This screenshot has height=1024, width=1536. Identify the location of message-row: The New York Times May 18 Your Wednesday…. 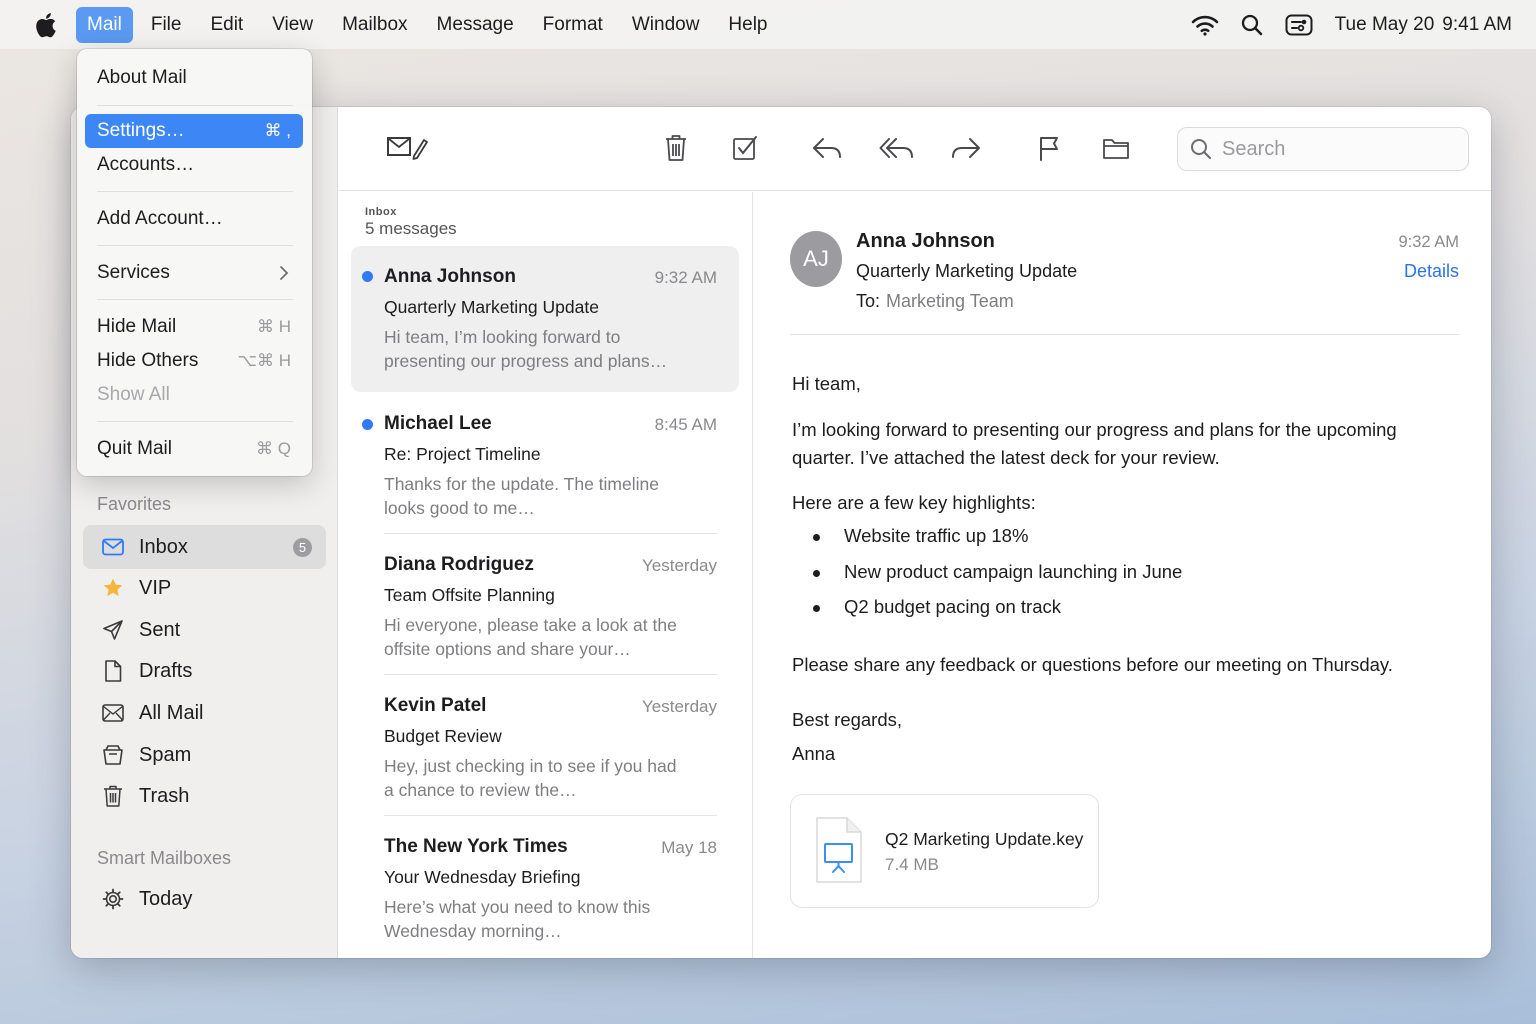
(545, 886).